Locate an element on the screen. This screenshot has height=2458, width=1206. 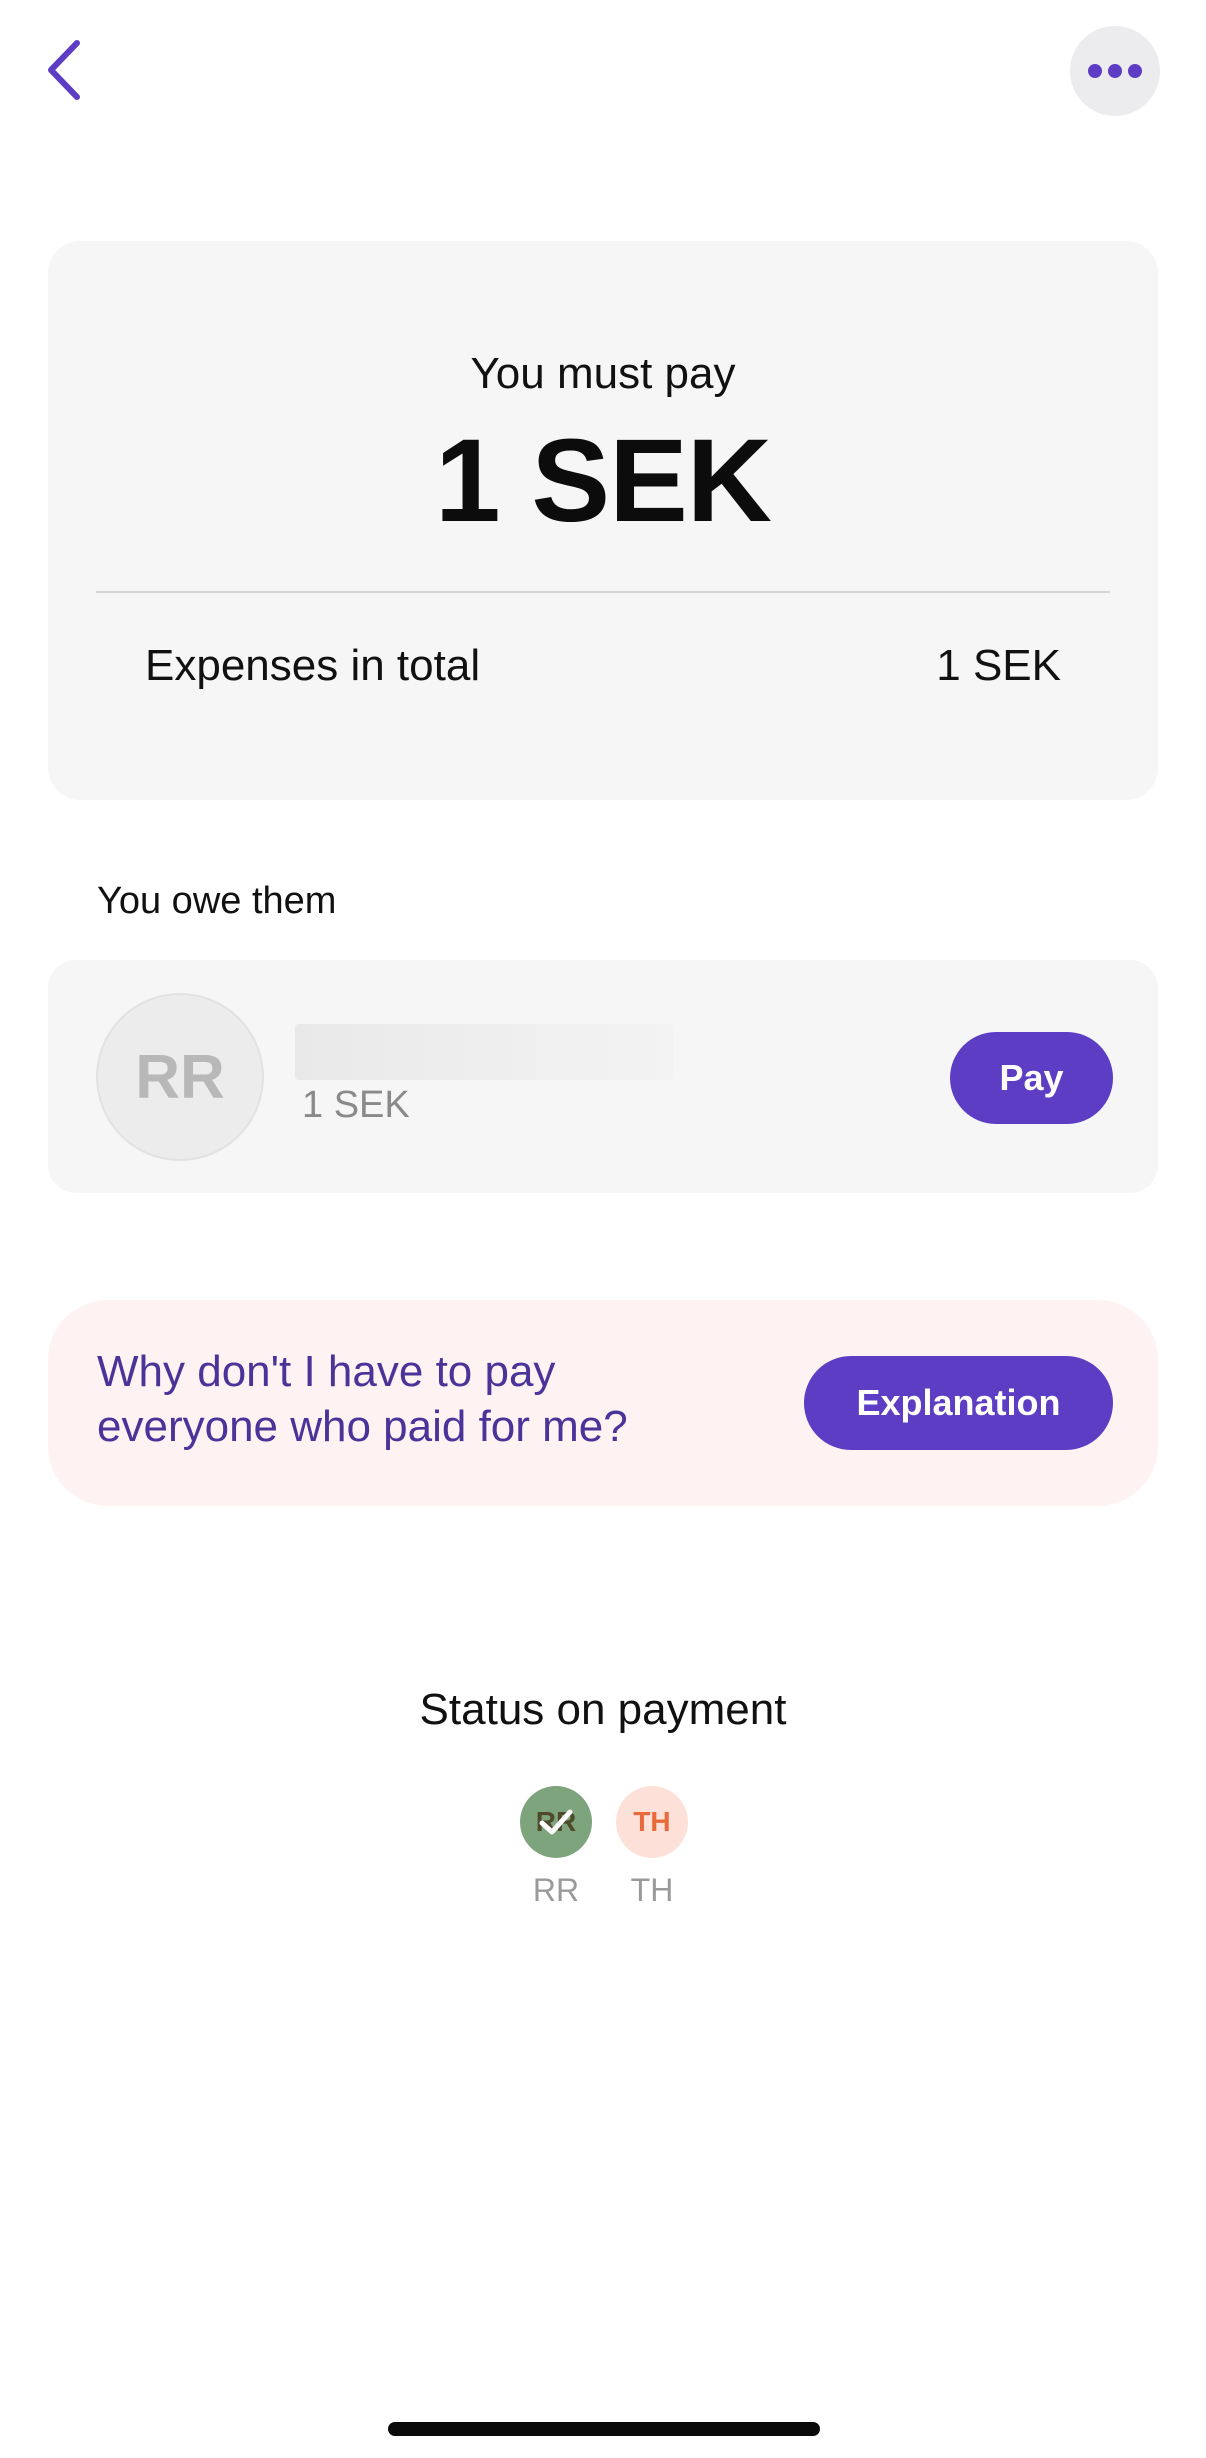
avatar: RR is located at coordinates (180, 1077).